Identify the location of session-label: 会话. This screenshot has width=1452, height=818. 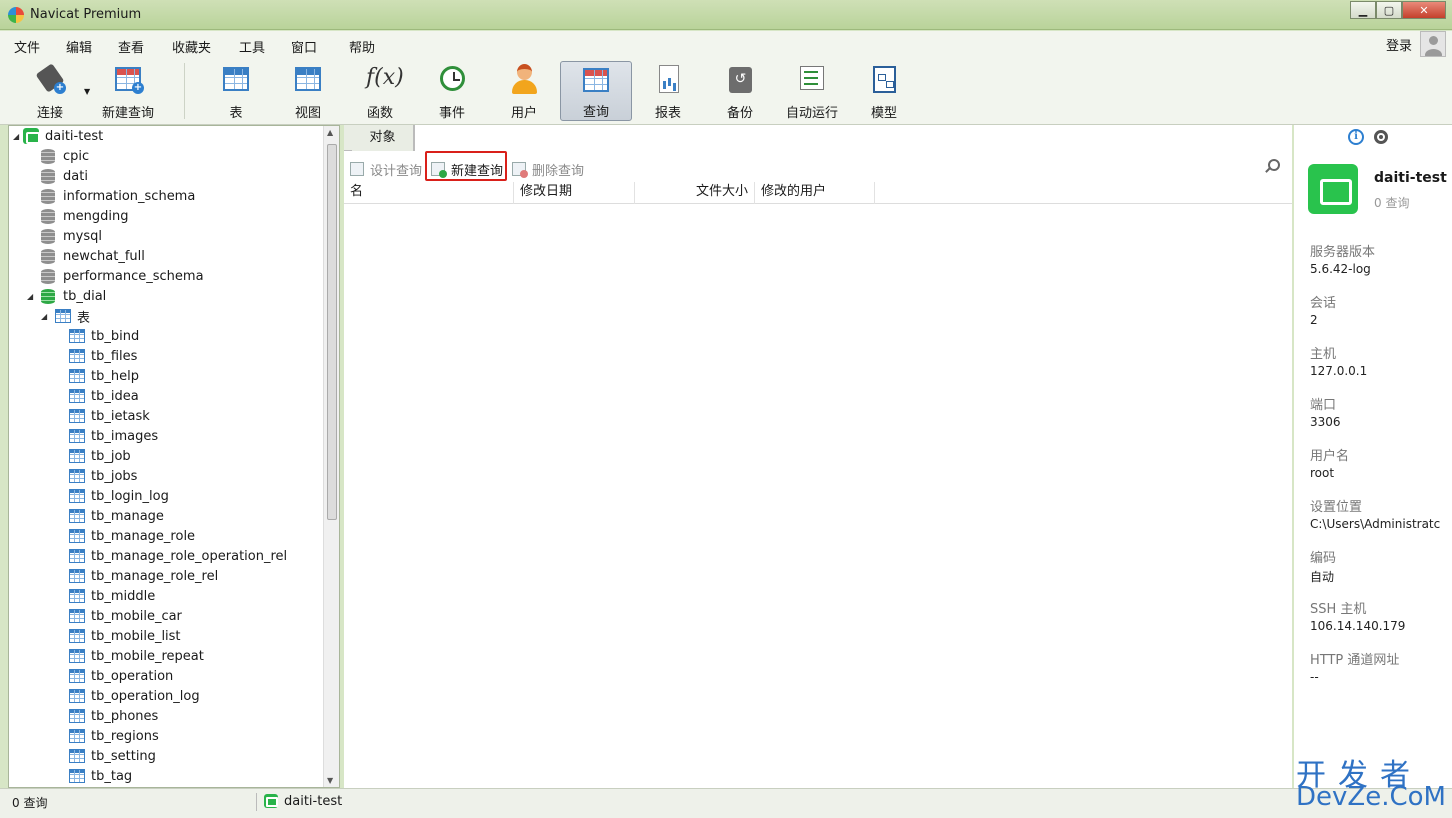
(1323, 303).